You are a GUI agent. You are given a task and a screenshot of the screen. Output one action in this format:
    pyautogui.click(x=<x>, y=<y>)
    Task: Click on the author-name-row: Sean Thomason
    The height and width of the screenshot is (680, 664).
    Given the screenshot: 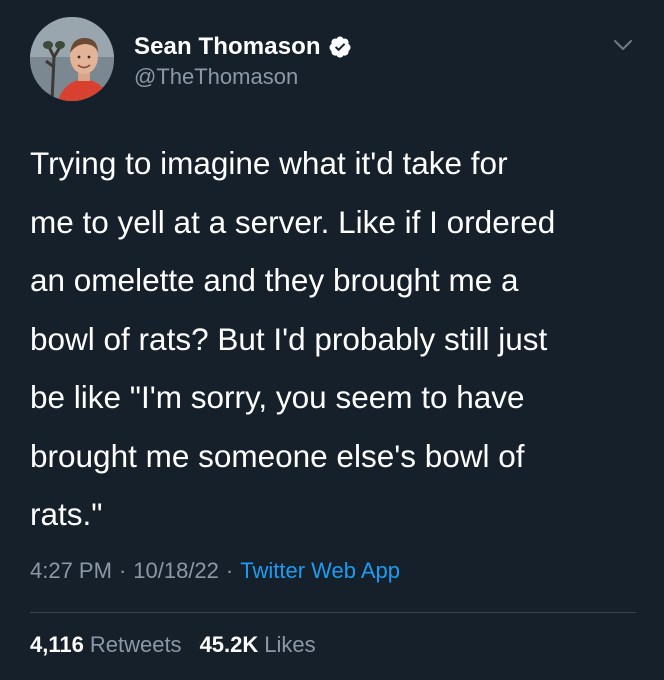 What is the action you would take?
    pyautogui.click(x=243, y=47)
    